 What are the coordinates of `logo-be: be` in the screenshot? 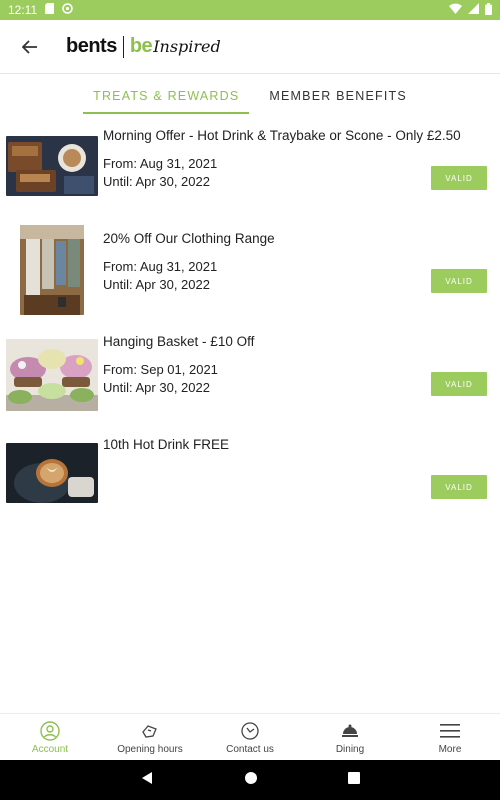 It's located at (141, 46).